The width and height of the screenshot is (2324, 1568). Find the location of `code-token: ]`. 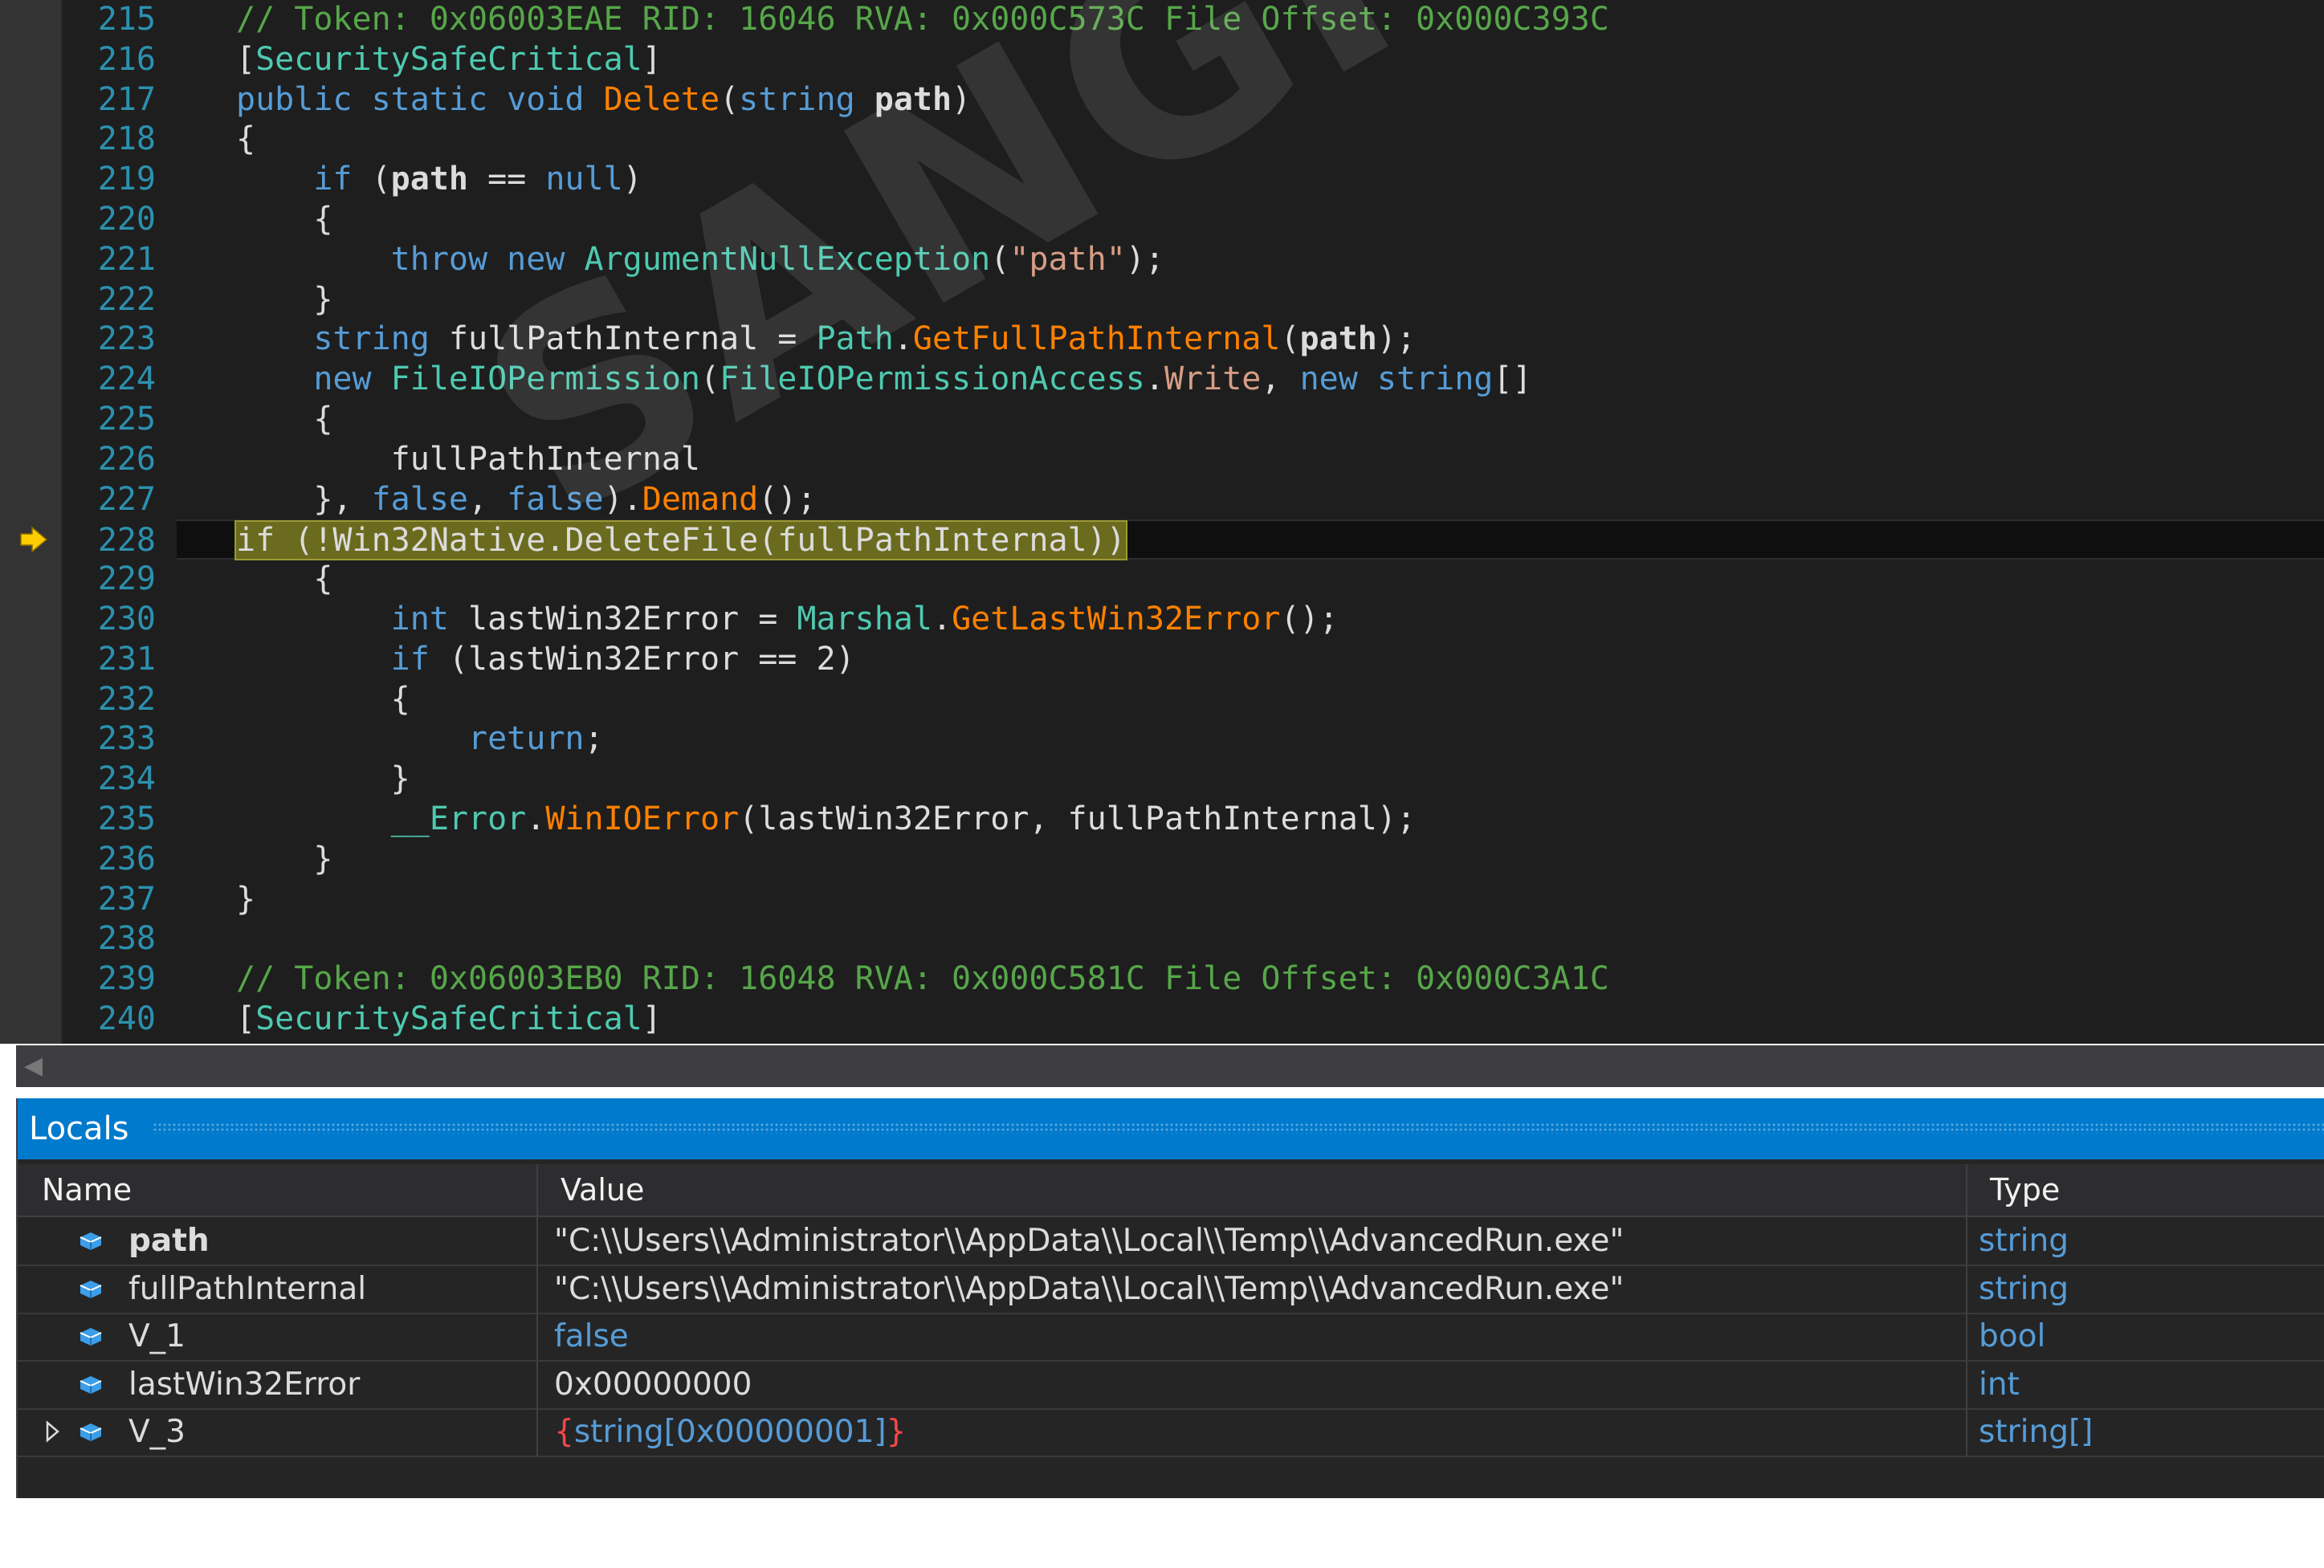

code-token: ] is located at coordinates (652, 59).